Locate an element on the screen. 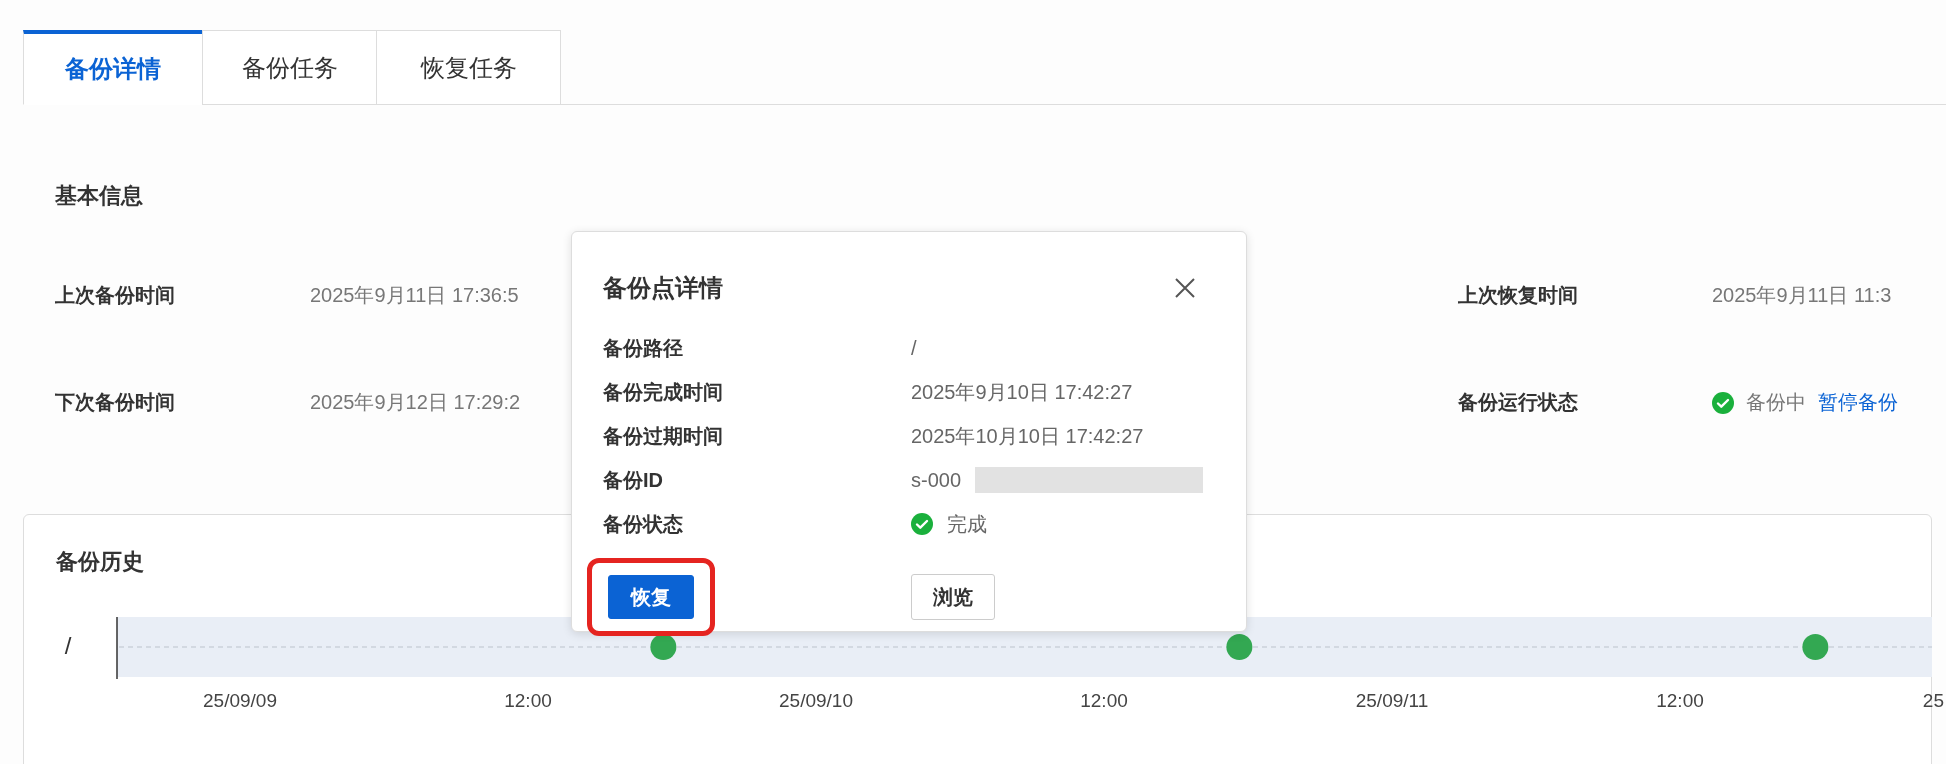  pause-backup-link: 暂停备份 is located at coordinates (1858, 402).